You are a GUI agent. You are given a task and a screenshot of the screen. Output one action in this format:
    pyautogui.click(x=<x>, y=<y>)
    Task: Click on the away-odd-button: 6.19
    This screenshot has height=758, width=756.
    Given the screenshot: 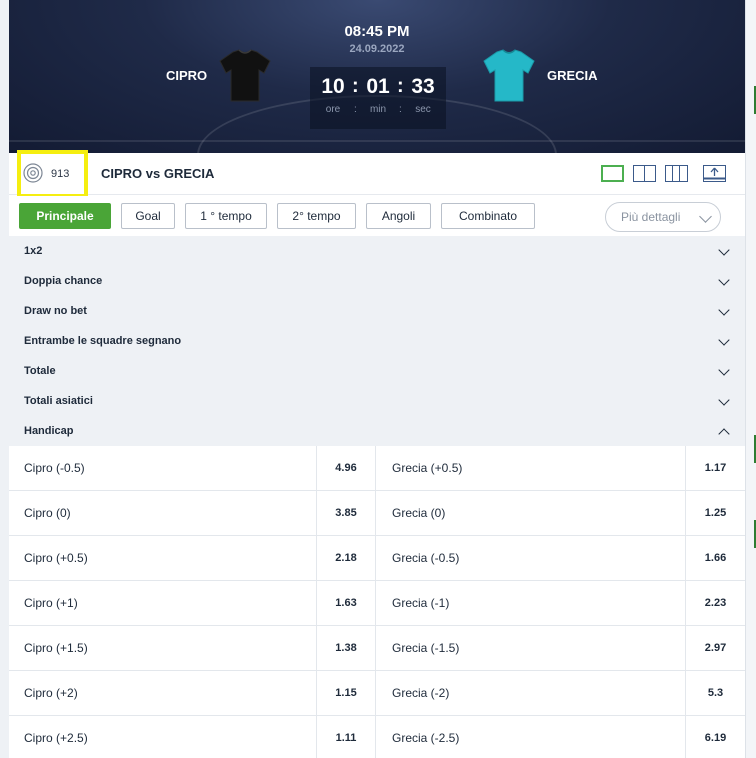 What is the action you would take?
    pyautogui.click(x=715, y=737)
    